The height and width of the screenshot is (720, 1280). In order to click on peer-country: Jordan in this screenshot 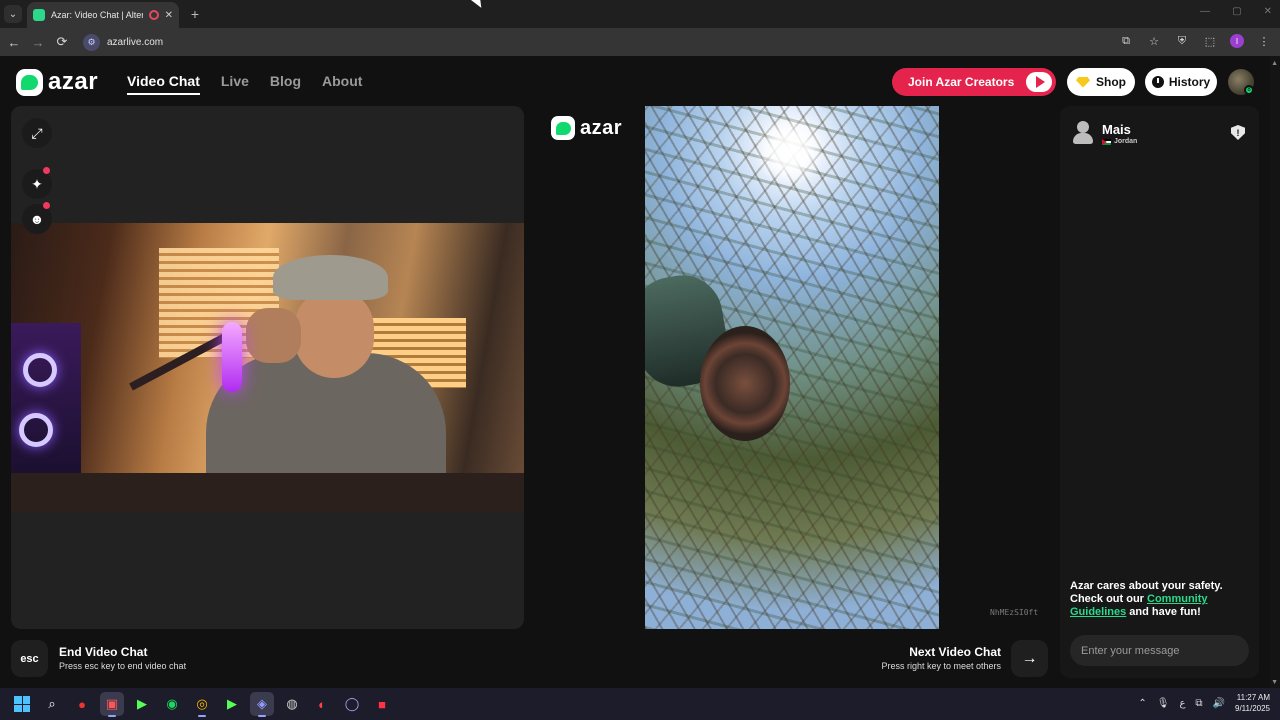, I will do `click(1119, 141)`.